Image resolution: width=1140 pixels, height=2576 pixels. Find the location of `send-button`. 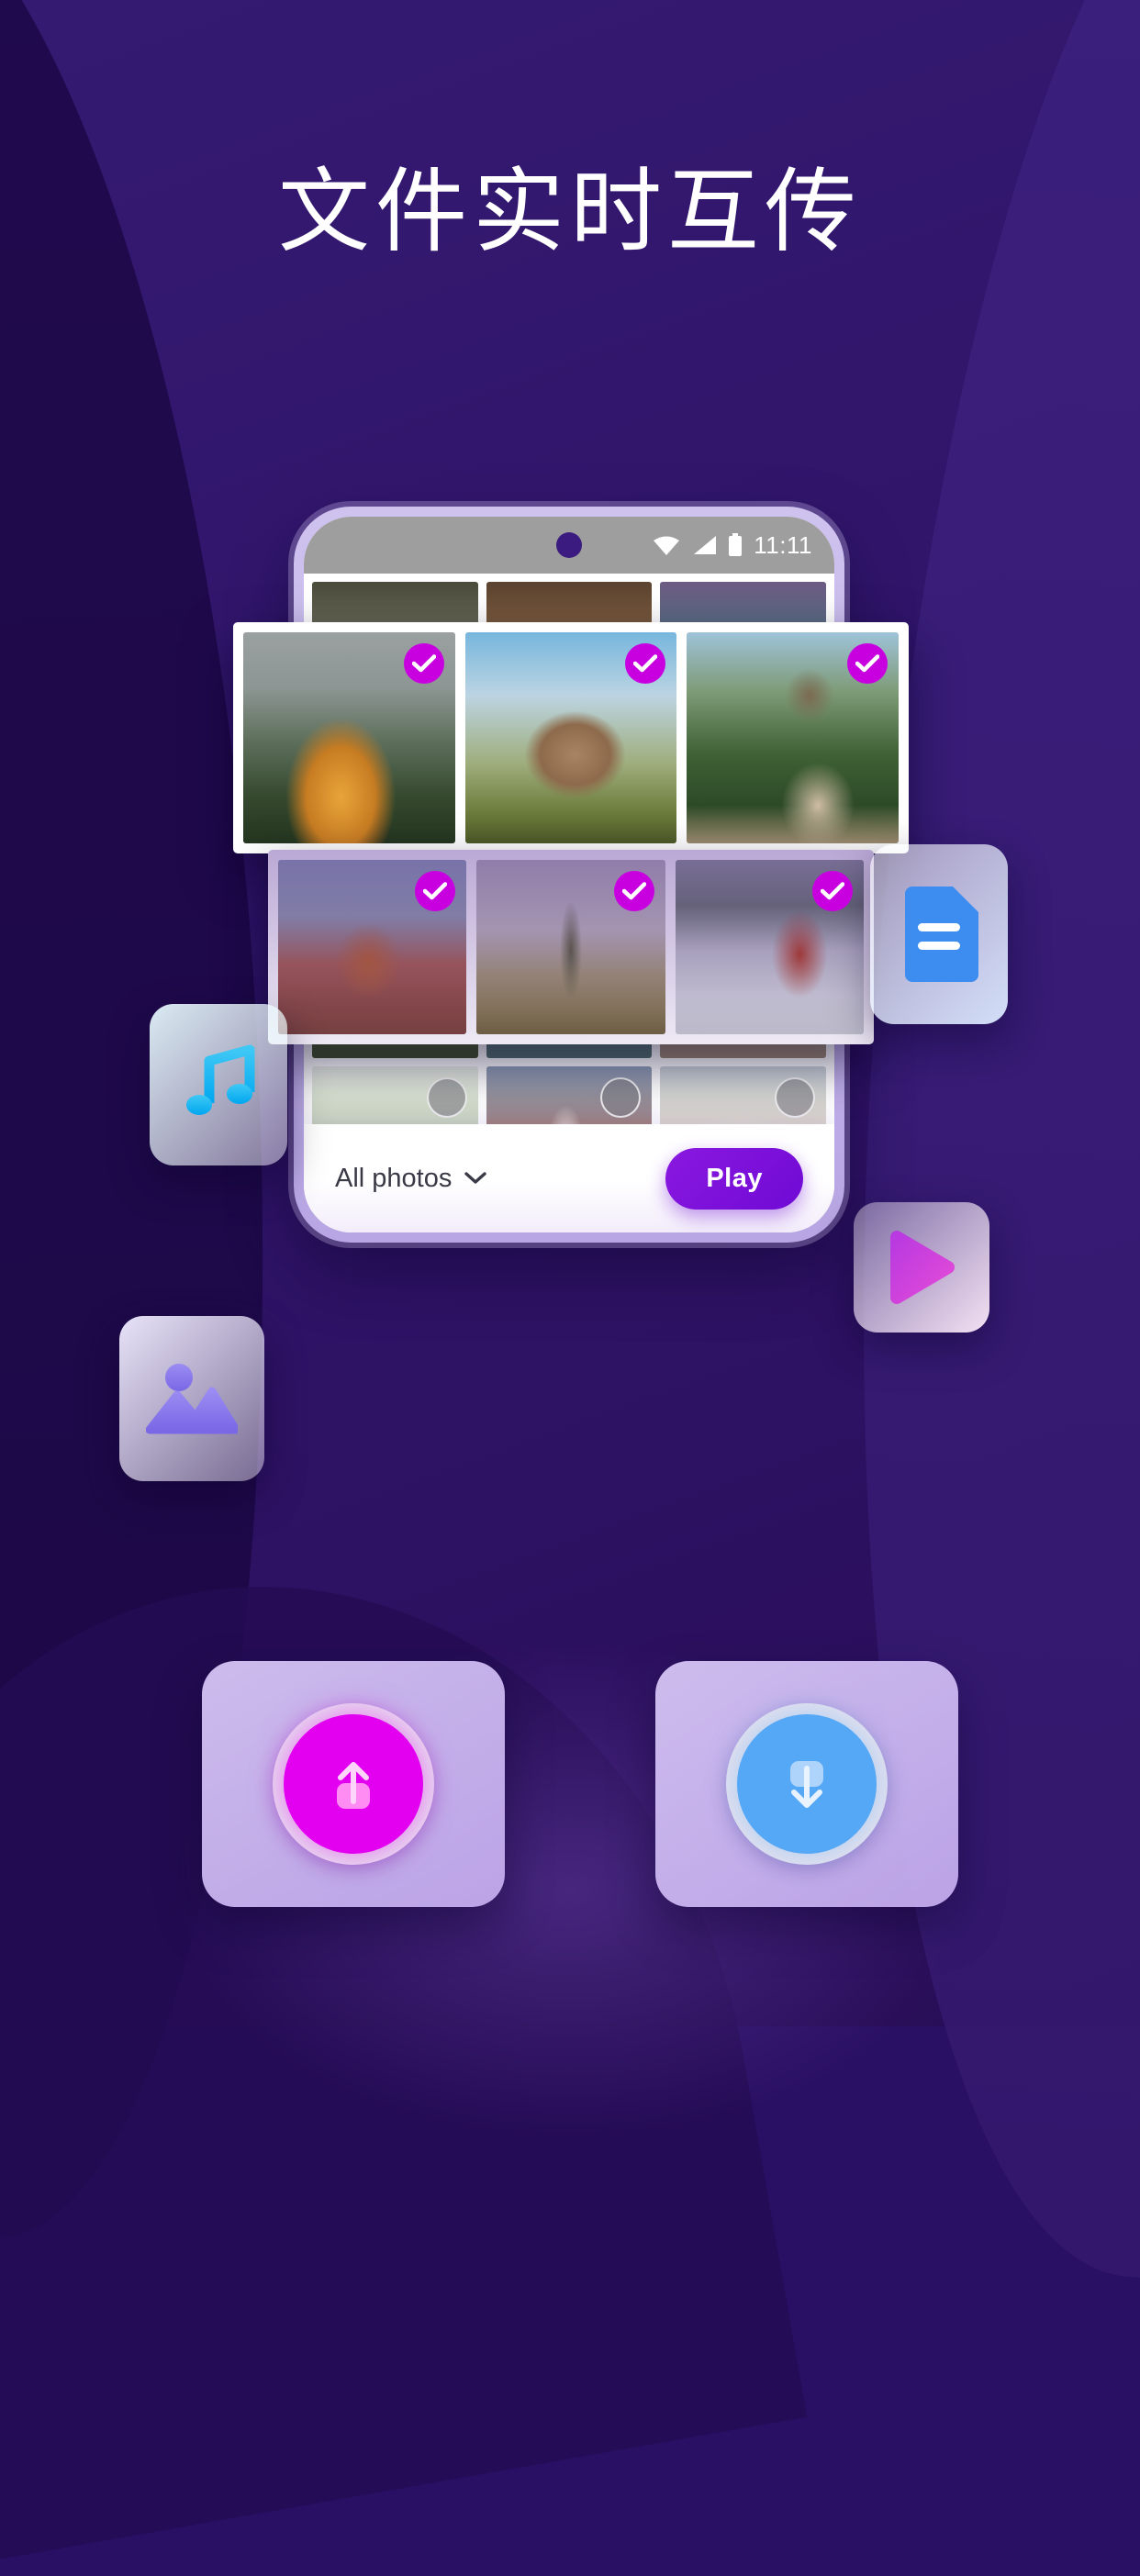

send-button is located at coordinates (353, 1784).